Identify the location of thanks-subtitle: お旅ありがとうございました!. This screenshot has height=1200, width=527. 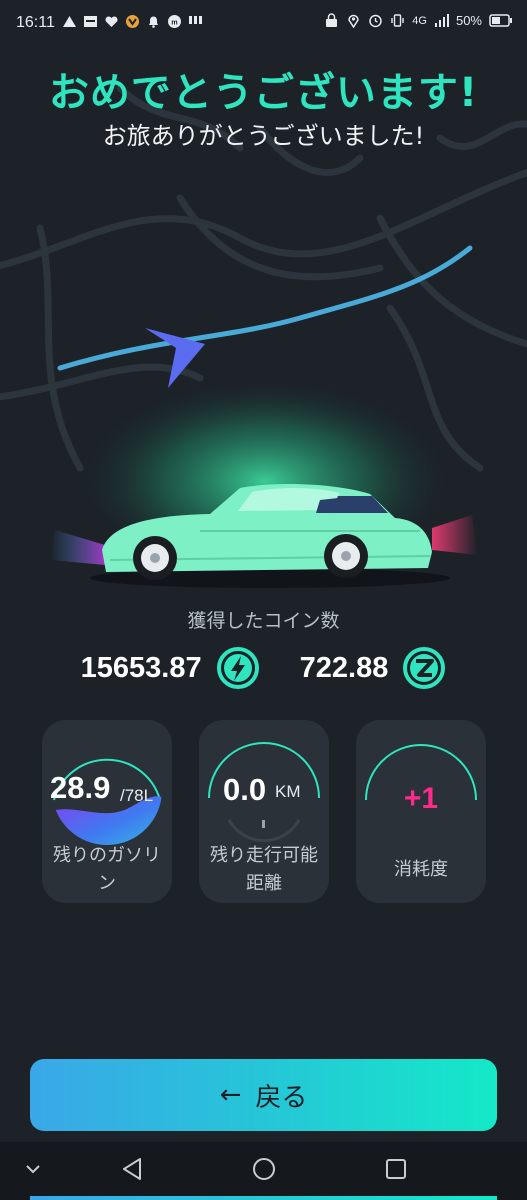
(263, 136).